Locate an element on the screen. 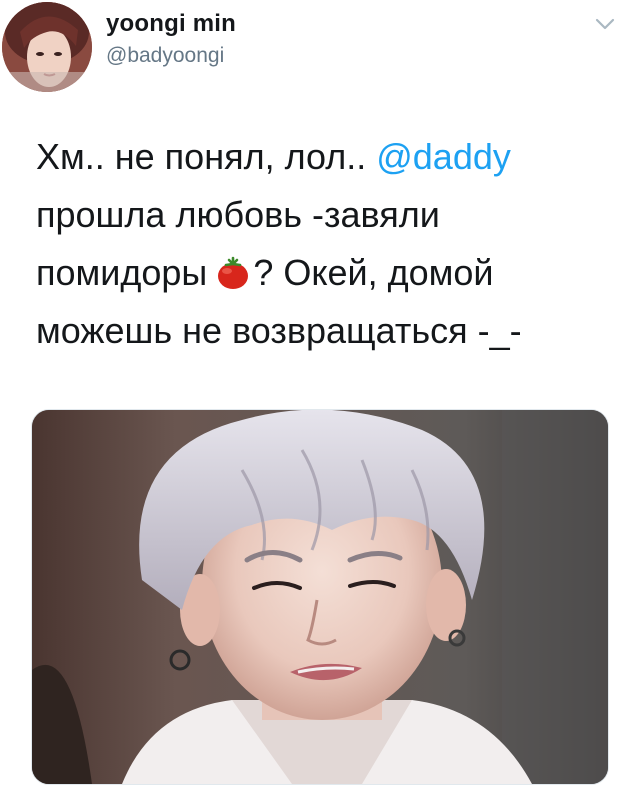 The width and height of the screenshot is (640, 810). author-display-name: yoongi min is located at coordinates (171, 24).